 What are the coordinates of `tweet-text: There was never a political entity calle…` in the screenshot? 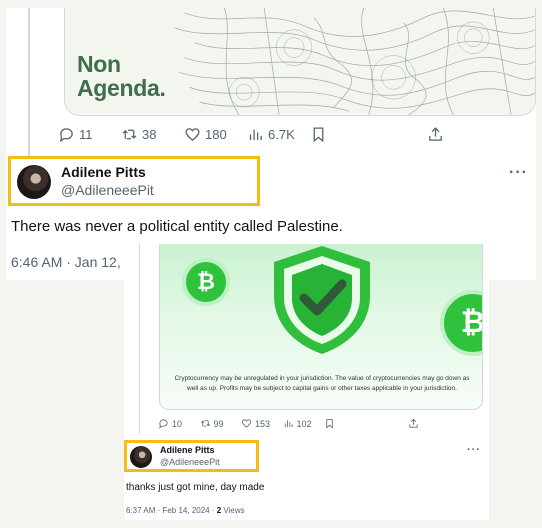 It's located at (177, 226).